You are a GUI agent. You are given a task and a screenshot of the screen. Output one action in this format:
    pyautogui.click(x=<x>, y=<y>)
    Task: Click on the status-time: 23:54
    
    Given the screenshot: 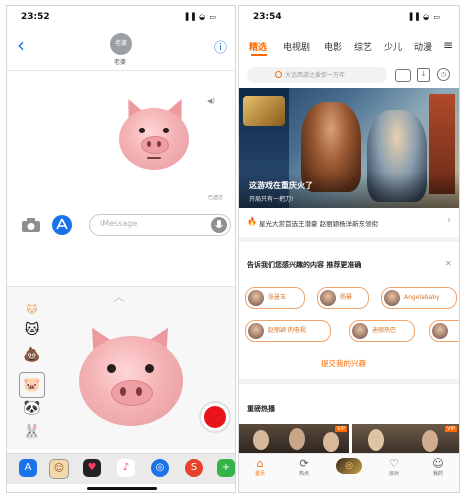 What is the action you would take?
    pyautogui.click(x=267, y=17)
    